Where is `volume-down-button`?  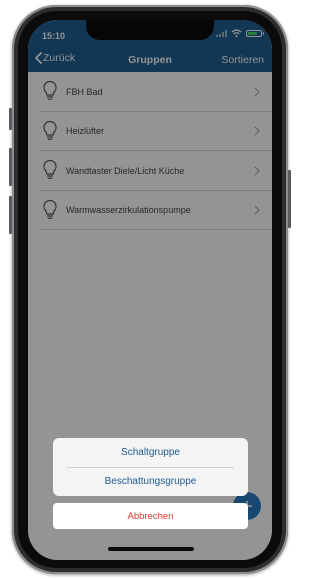 volume-down-button is located at coordinates (10, 215).